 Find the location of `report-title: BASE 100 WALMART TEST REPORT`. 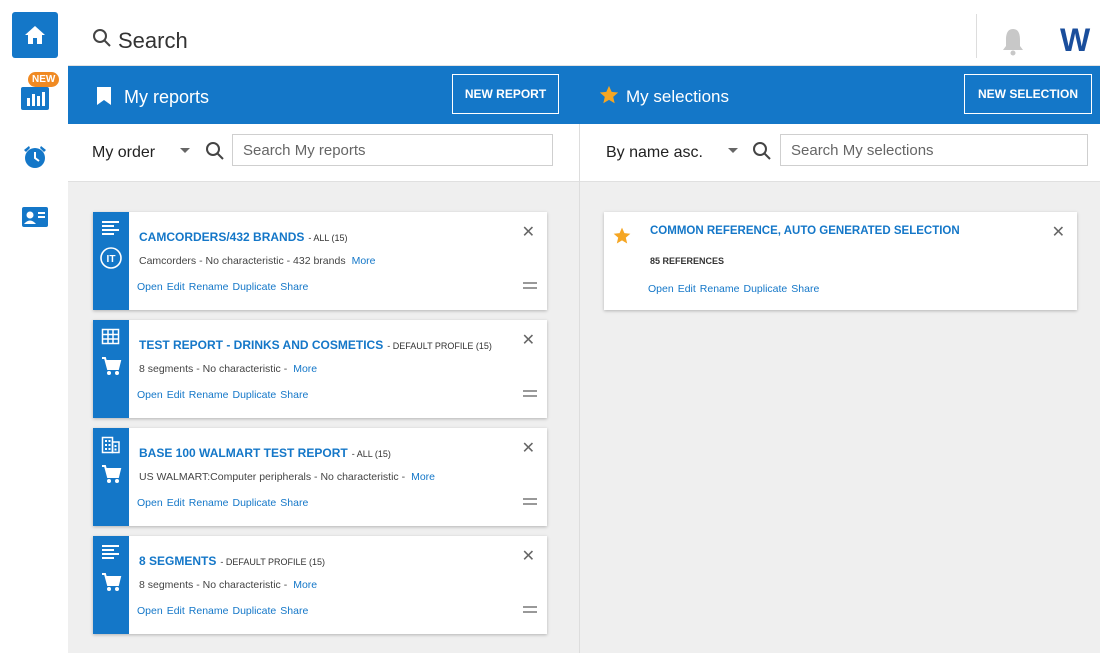

report-title: BASE 100 WALMART TEST REPORT is located at coordinates (243, 453).